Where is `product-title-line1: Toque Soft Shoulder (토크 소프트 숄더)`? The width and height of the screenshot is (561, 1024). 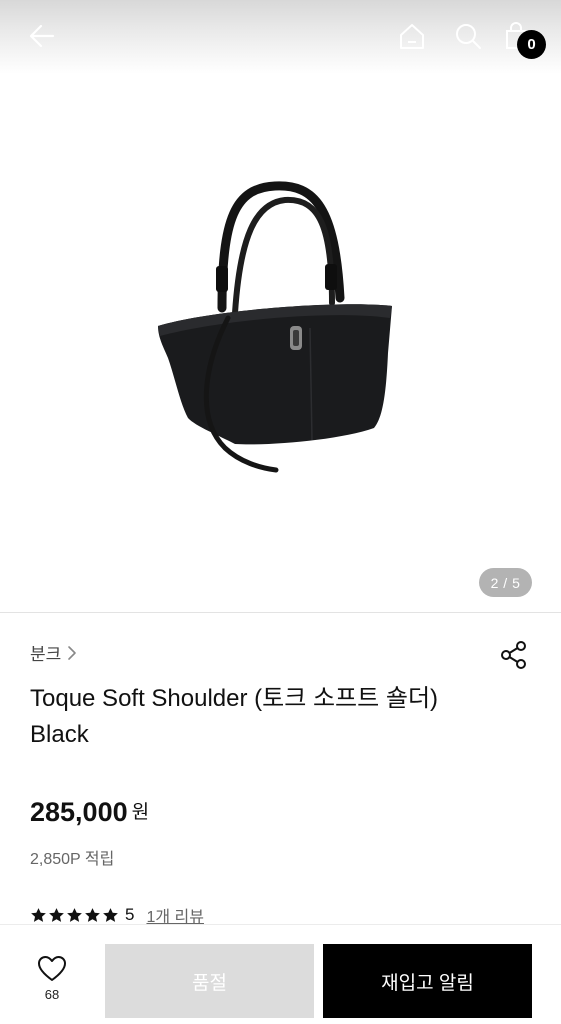 product-title-line1: Toque Soft Shoulder (토크 소프트 숄더) is located at coordinates (234, 698).